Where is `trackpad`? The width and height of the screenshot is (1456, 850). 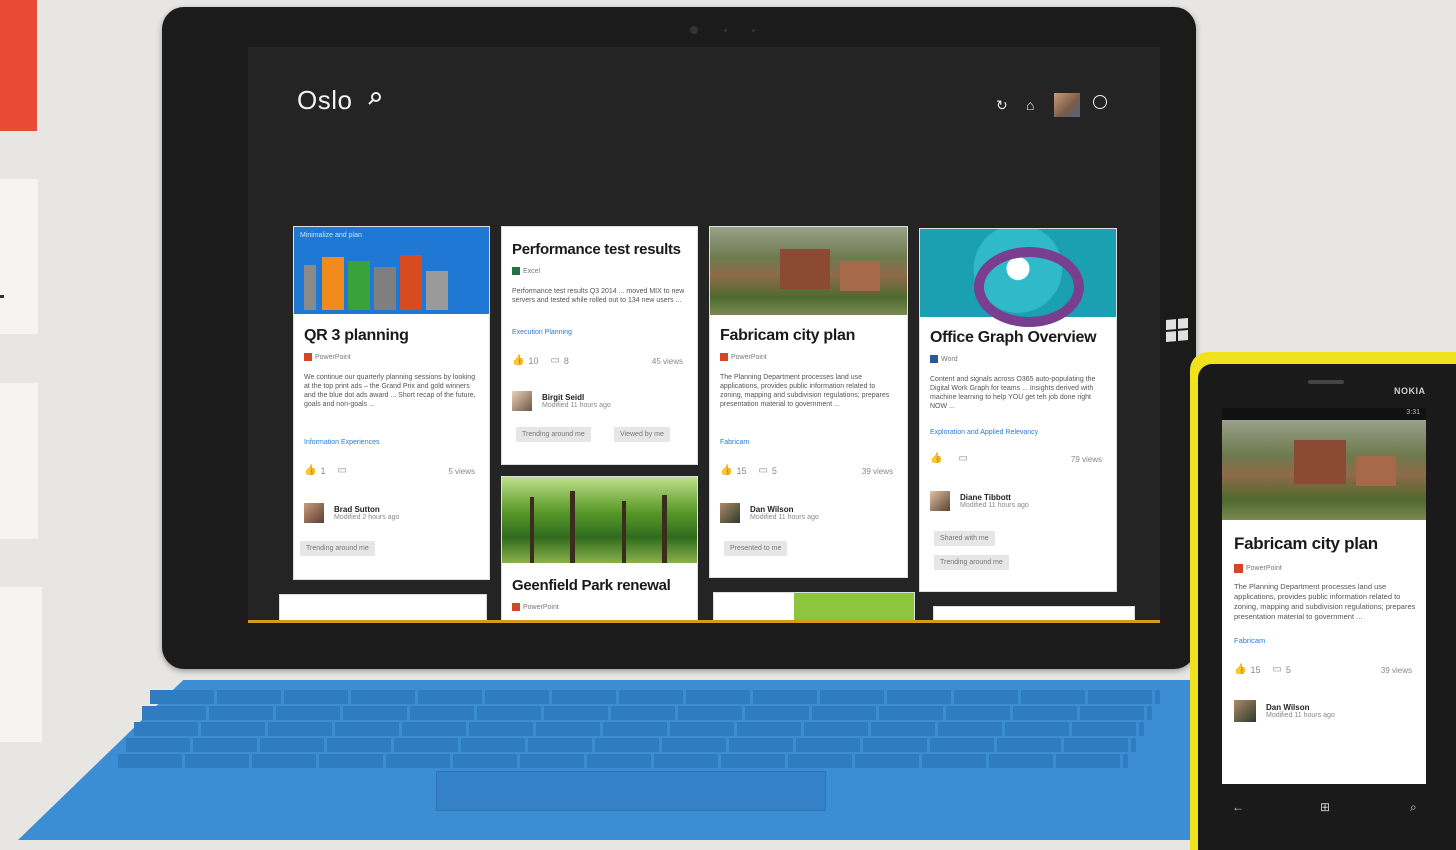
trackpad is located at coordinates (631, 791).